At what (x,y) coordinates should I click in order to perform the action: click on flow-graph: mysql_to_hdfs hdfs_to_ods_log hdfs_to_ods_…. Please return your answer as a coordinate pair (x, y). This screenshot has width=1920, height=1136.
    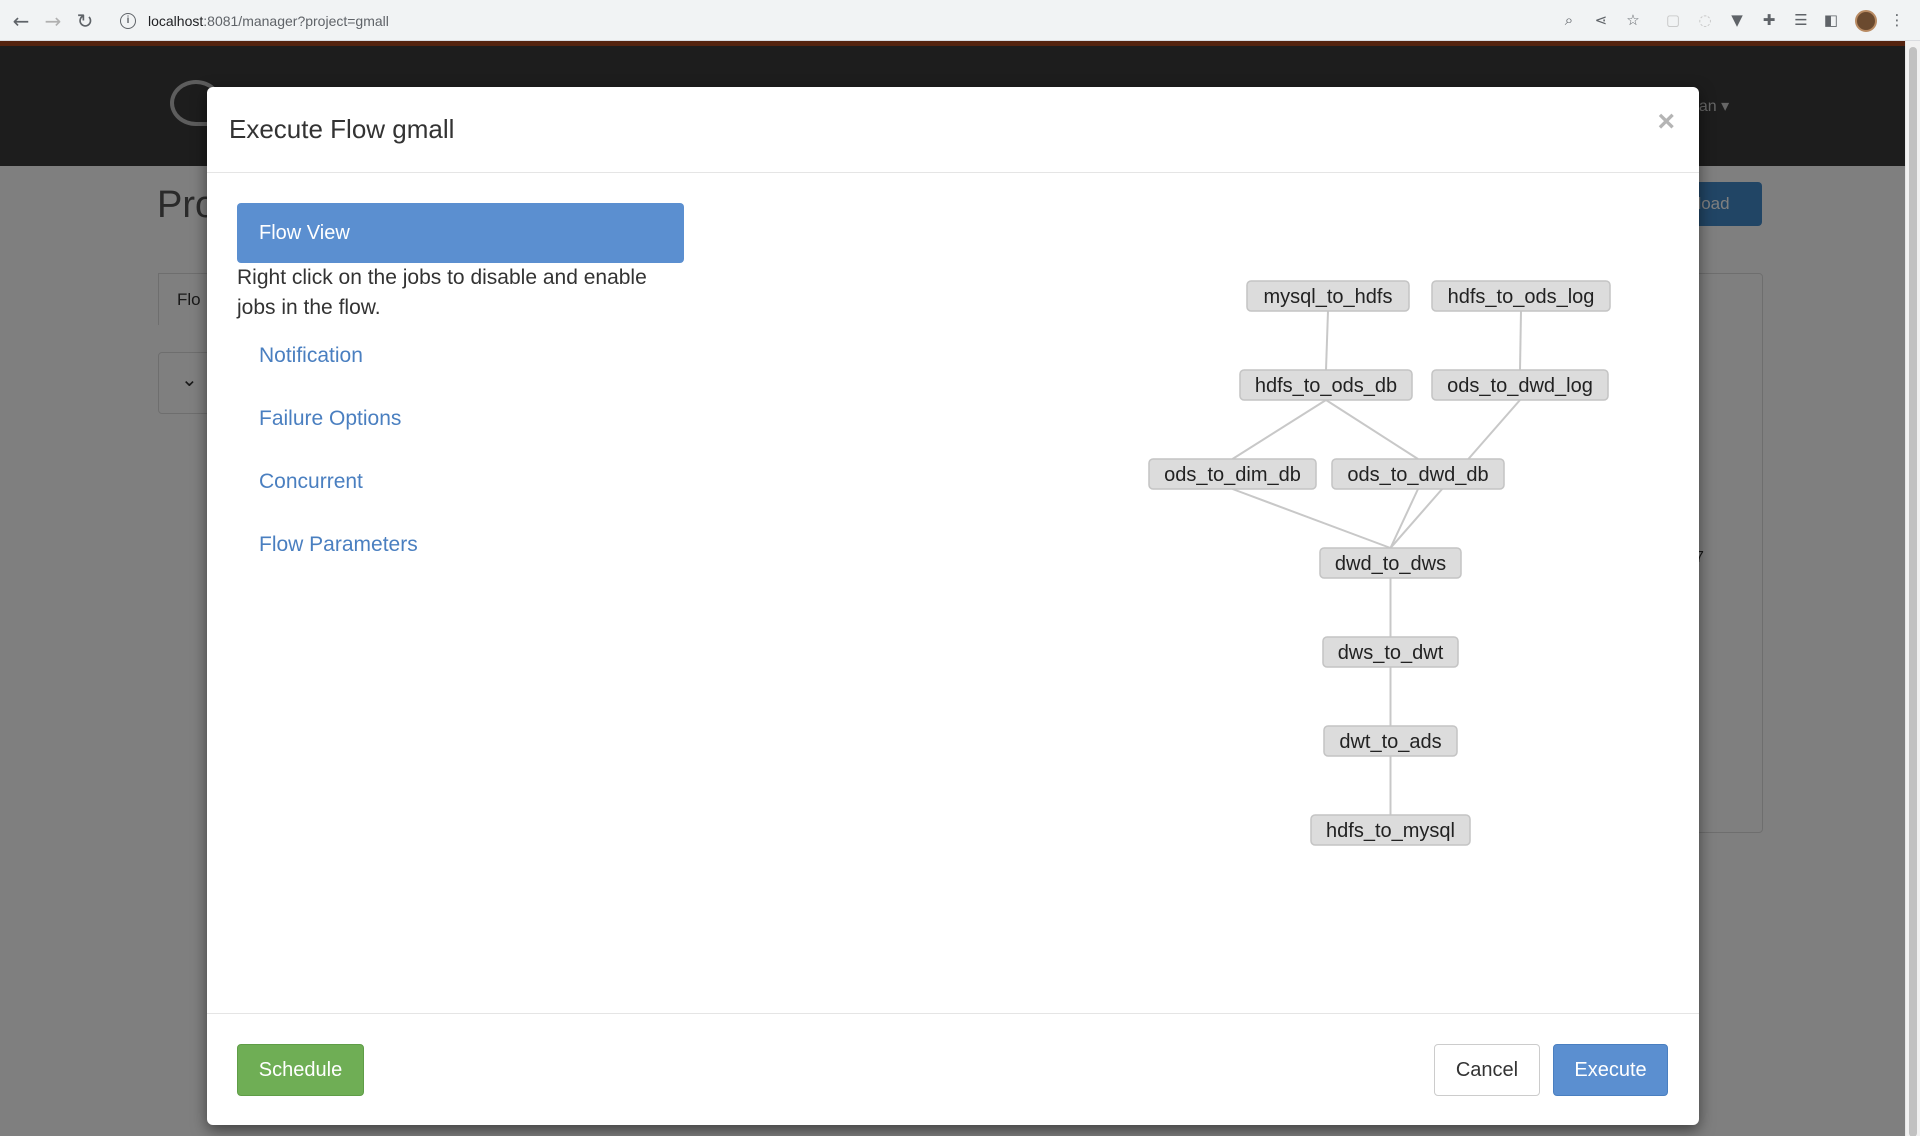
    Looking at the image, I should click on (1379, 563).